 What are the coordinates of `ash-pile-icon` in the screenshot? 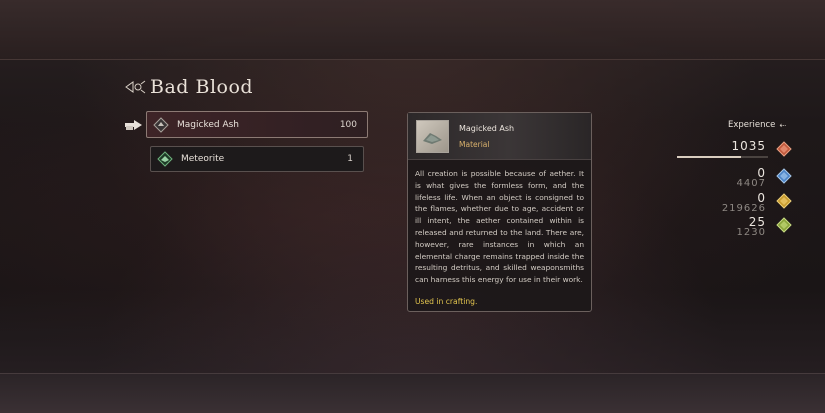 It's located at (432, 138).